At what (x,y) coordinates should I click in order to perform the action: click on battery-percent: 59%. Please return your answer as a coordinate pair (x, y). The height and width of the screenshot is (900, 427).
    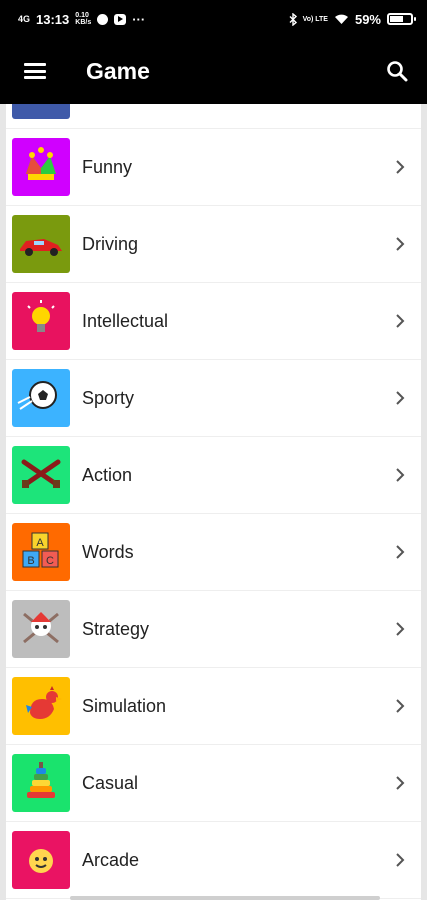
    Looking at the image, I should click on (367, 19).